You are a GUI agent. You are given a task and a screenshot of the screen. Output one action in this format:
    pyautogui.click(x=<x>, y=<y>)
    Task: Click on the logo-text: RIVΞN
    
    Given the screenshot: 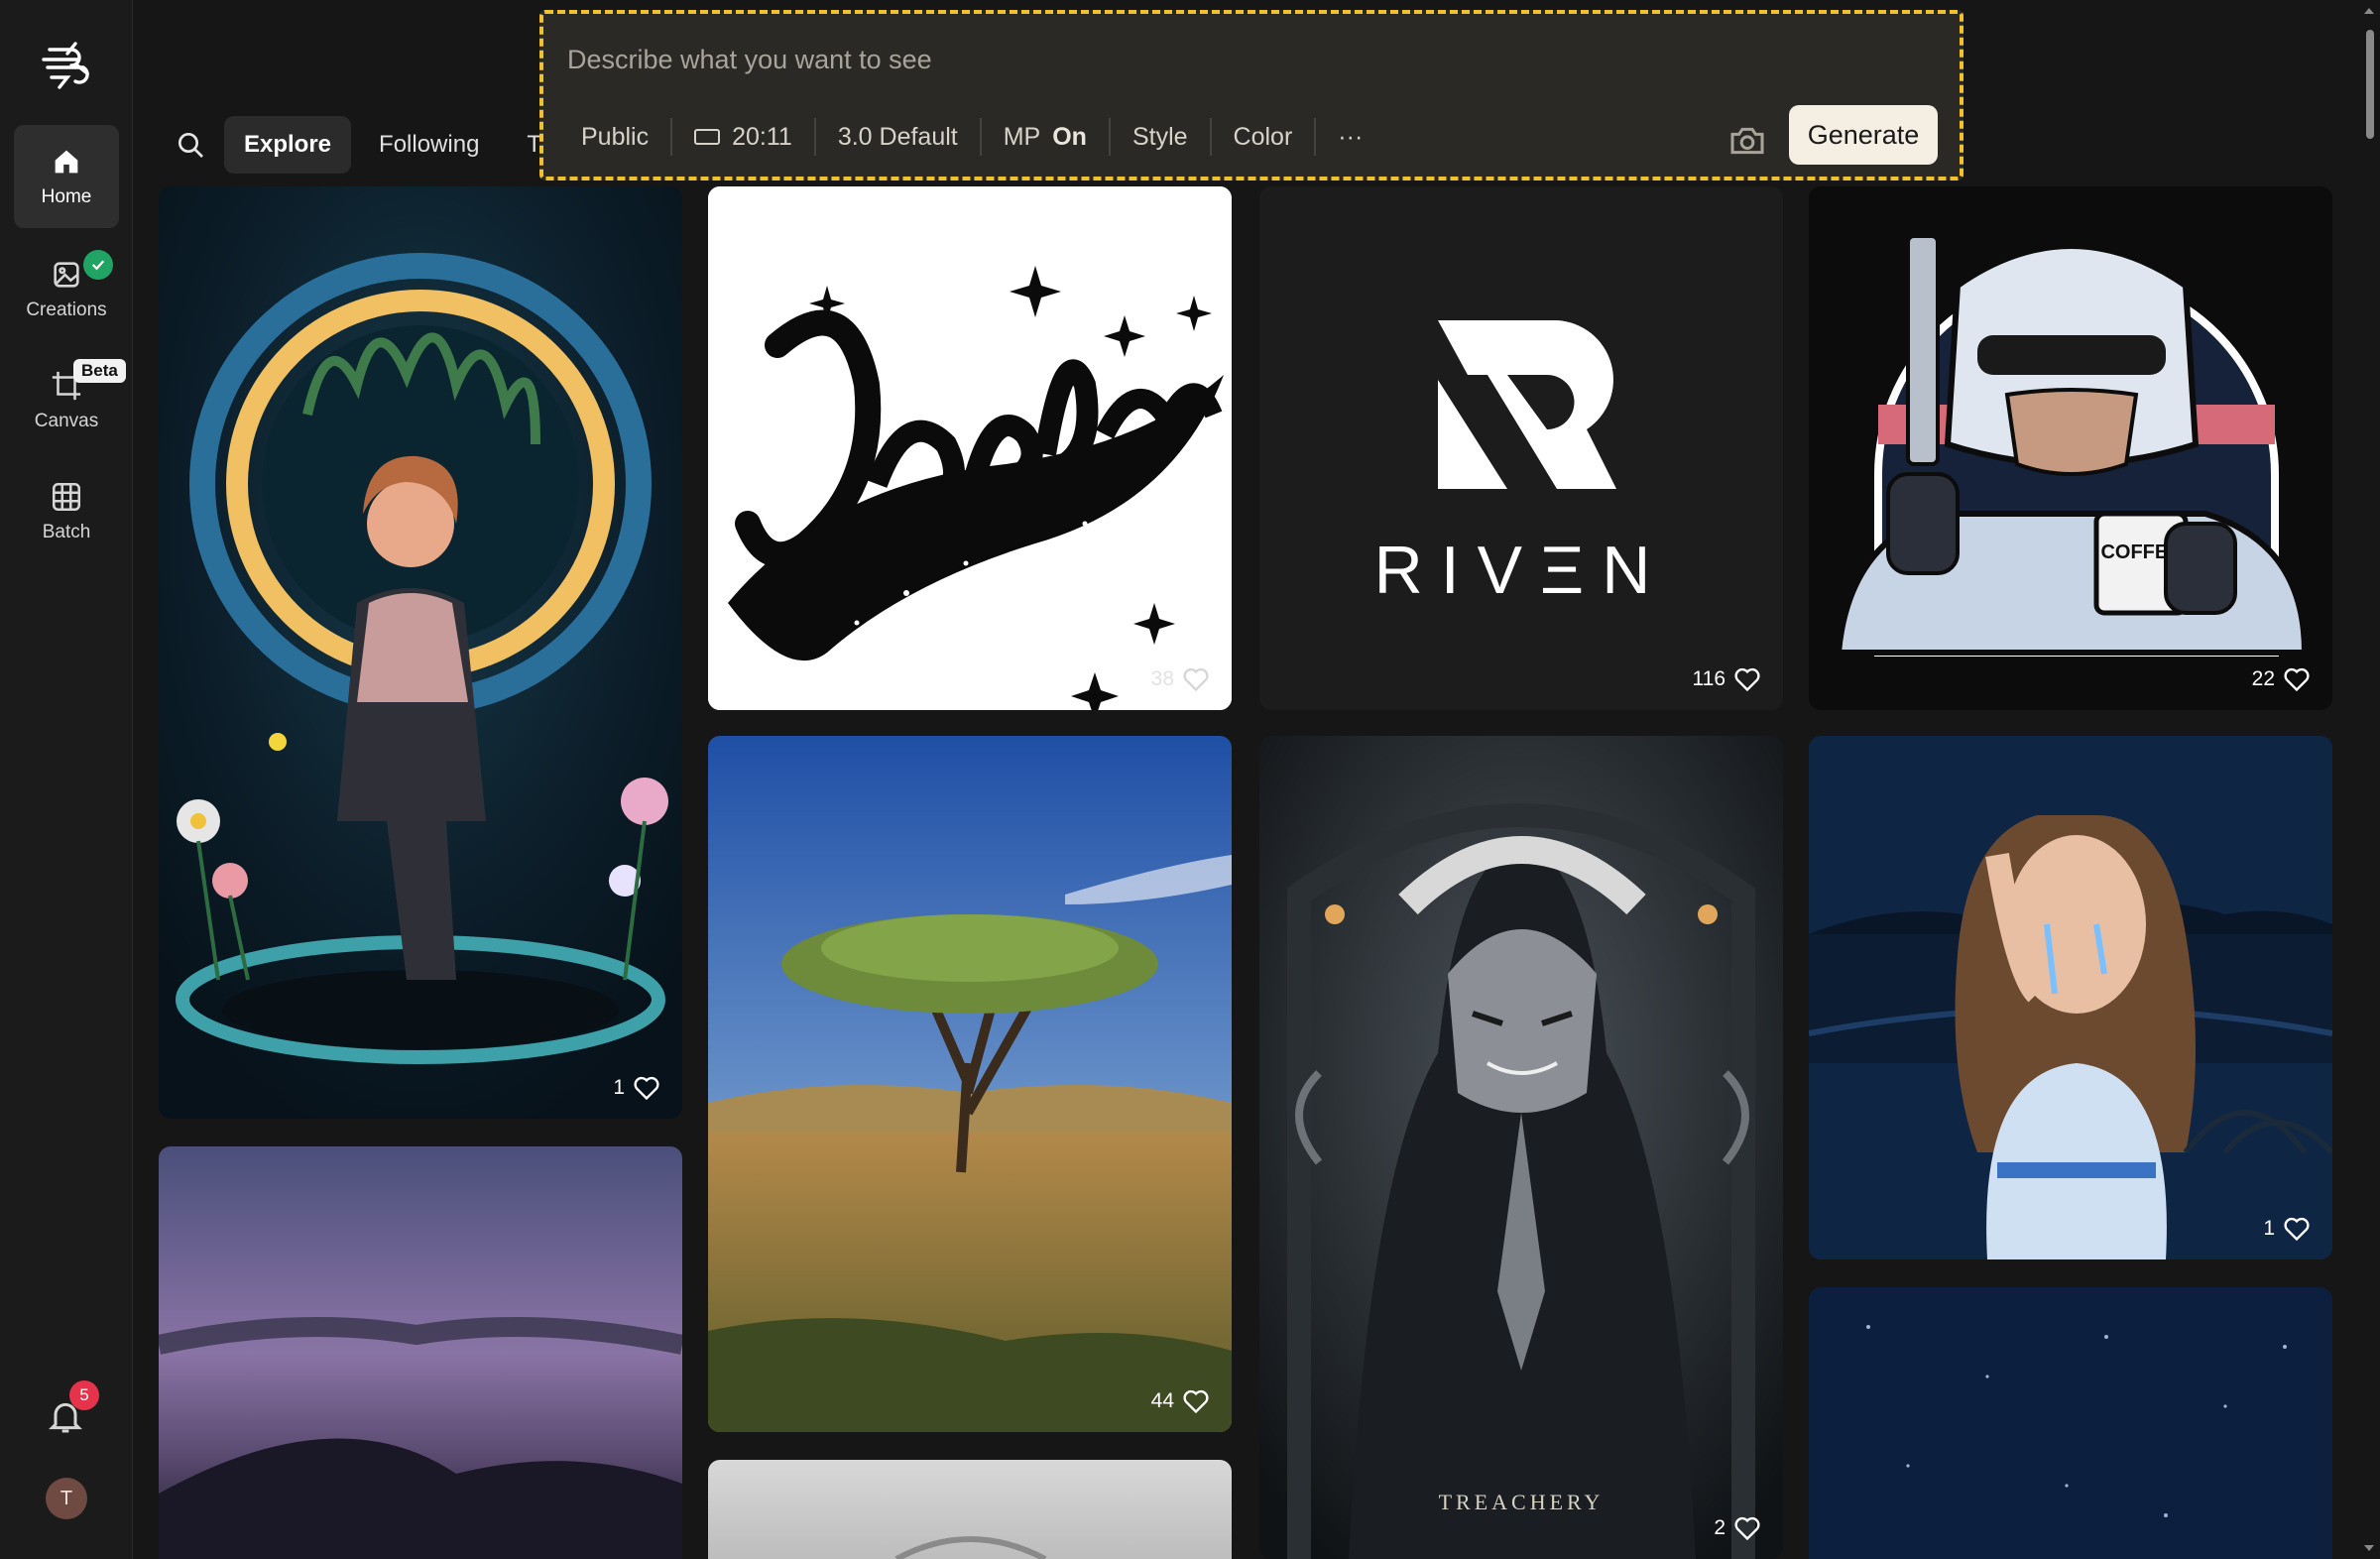 What is the action you would take?
    pyautogui.click(x=1521, y=570)
    